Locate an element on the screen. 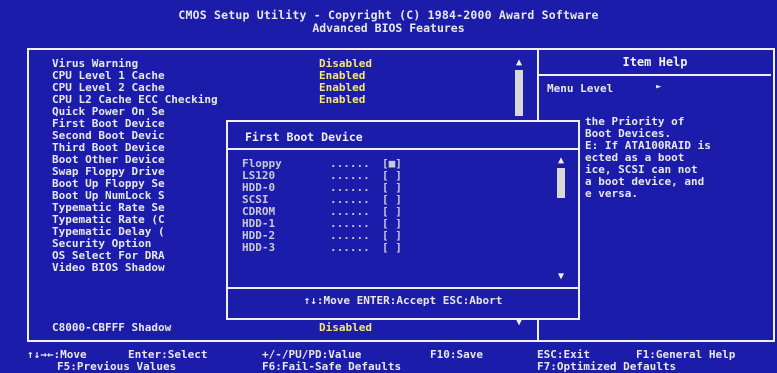  popup-title: First Boot Device is located at coordinates (304, 137).